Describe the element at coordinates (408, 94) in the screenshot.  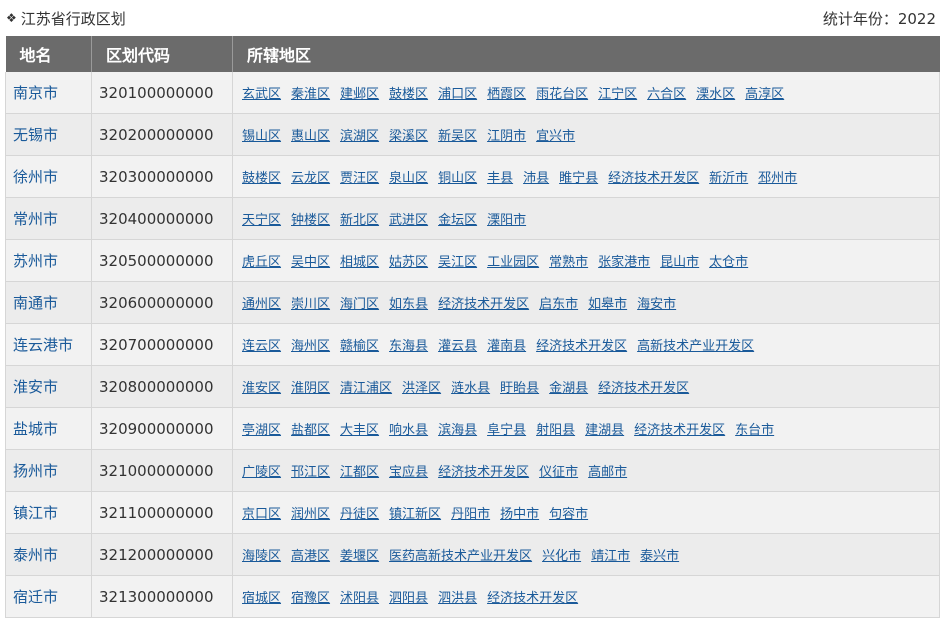
I see `subdivision-link: 鼓楼区` at that location.